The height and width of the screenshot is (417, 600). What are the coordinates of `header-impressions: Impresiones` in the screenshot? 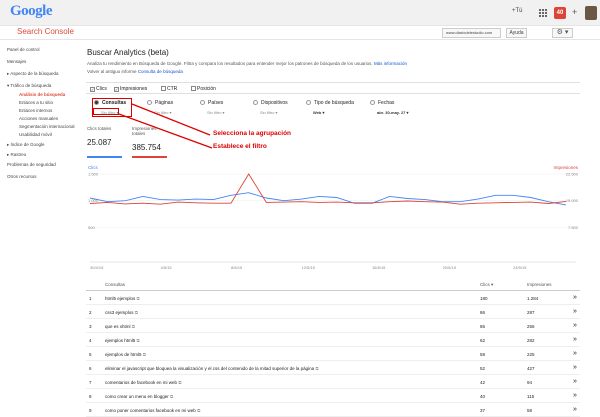 It's located at (539, 284).